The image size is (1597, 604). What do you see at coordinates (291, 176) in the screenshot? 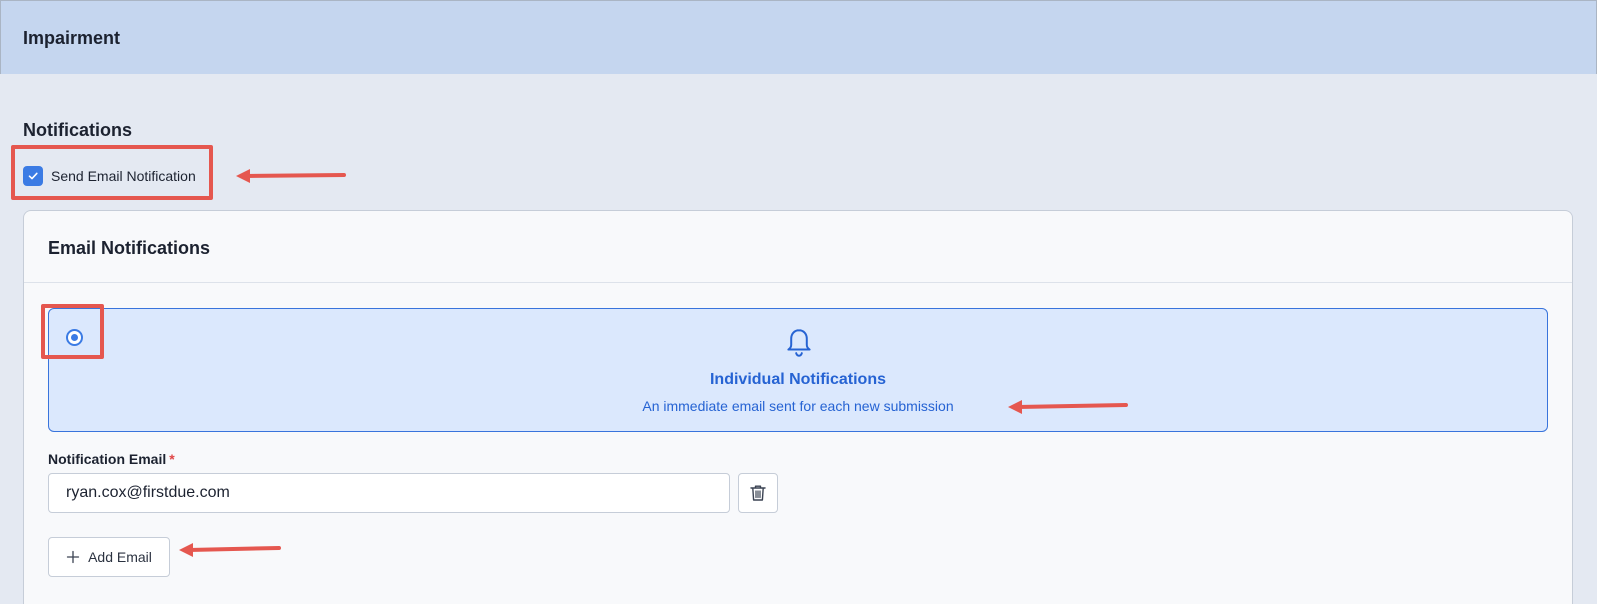
I see `annotation-arrow-checkbox` at bounding box center [291, 176].